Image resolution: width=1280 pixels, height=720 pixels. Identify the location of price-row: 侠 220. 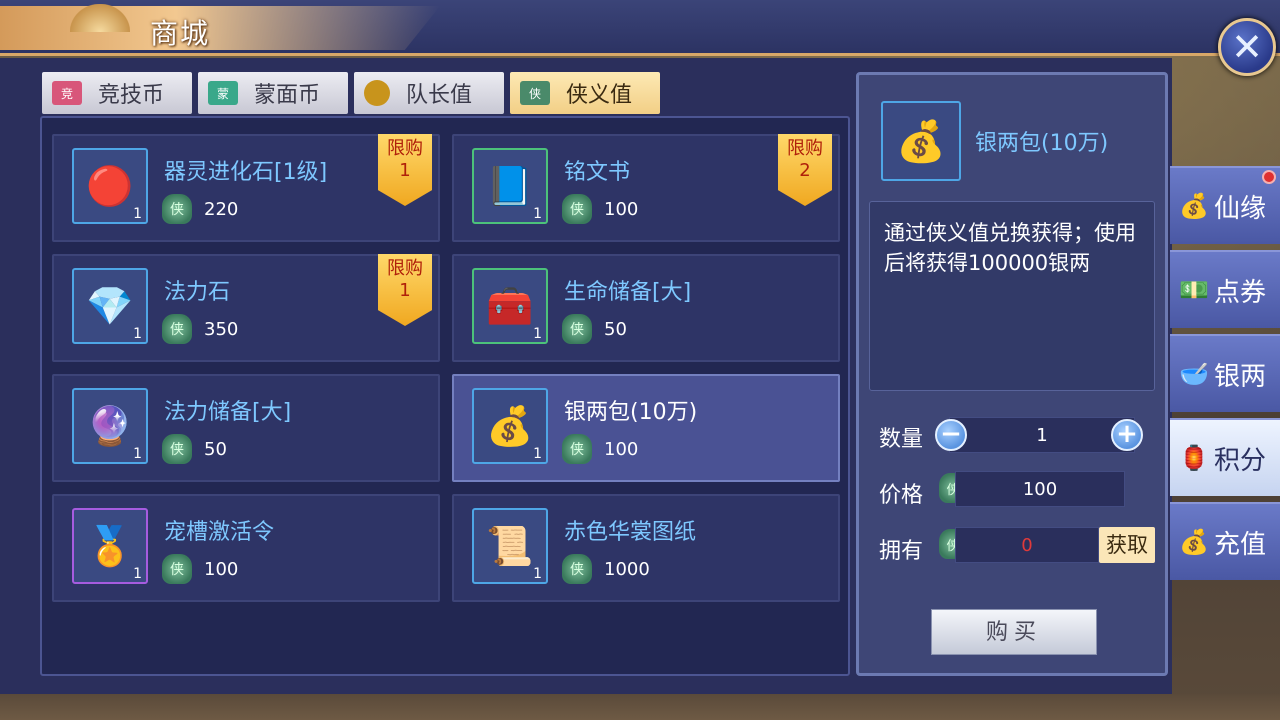
(200, 209).